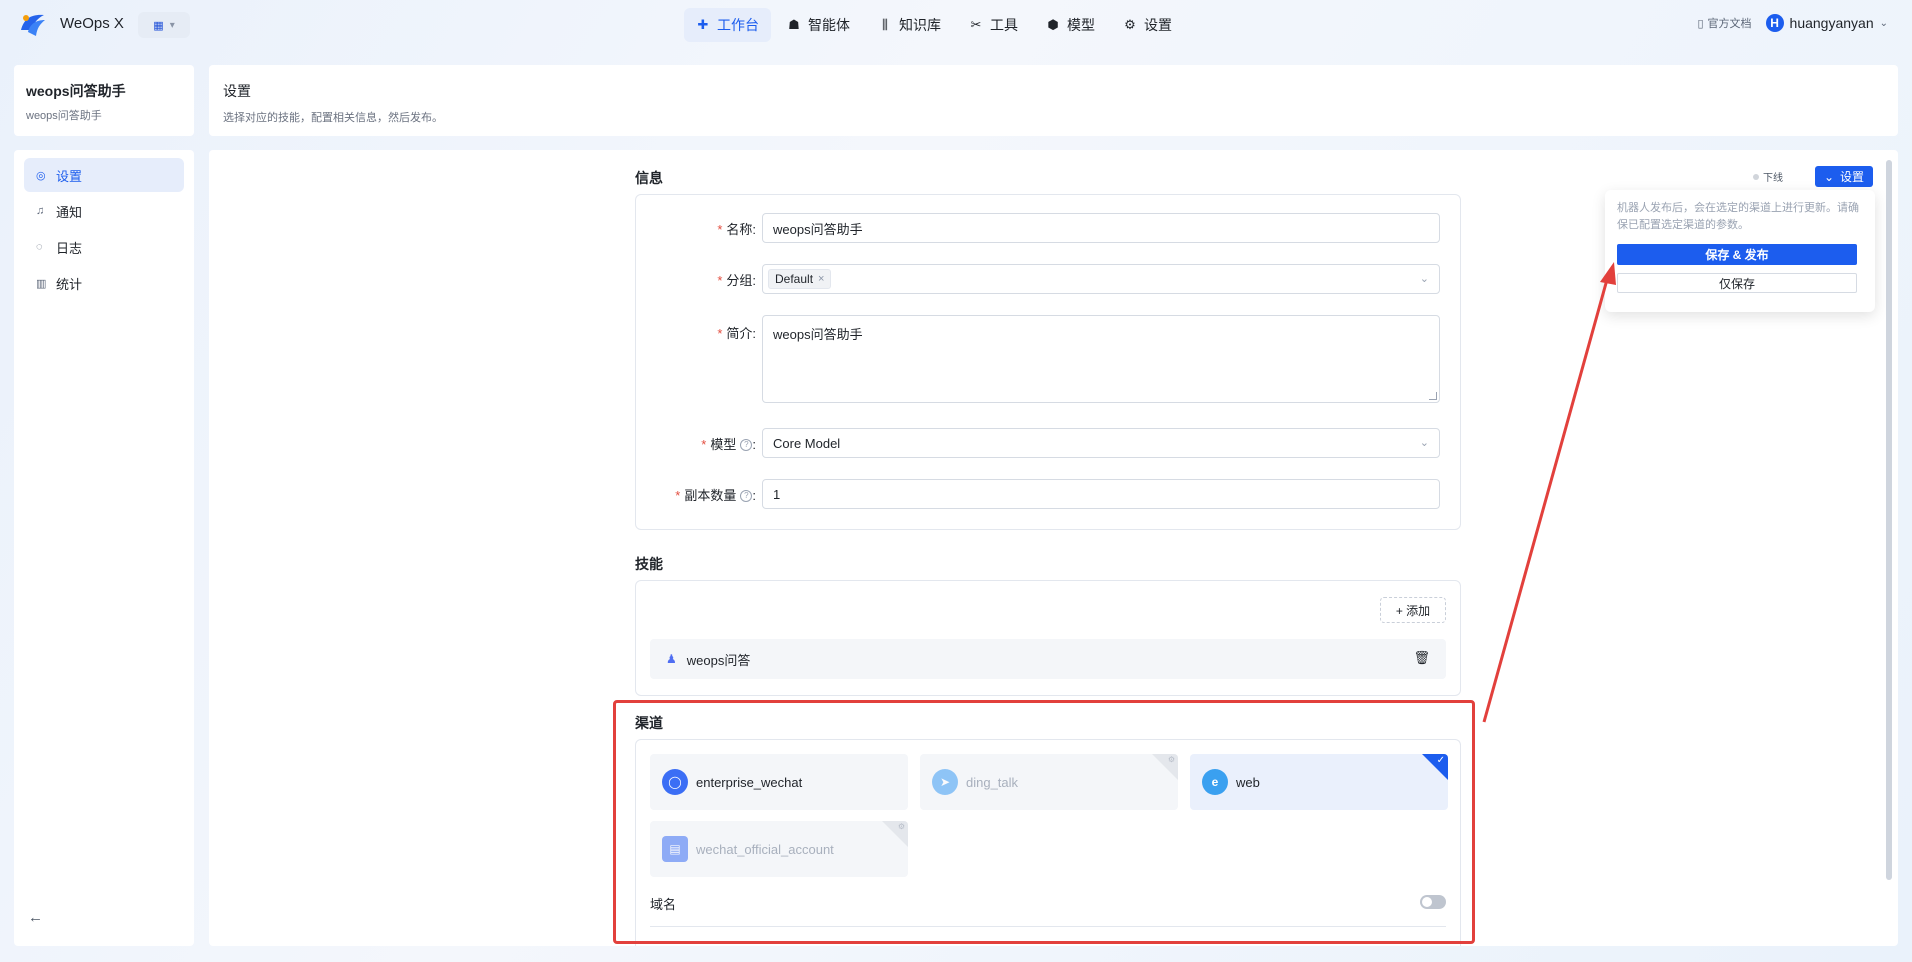 The image size is (1912, 962). I want to click on settings-label: 设置, so click(1852, 177).